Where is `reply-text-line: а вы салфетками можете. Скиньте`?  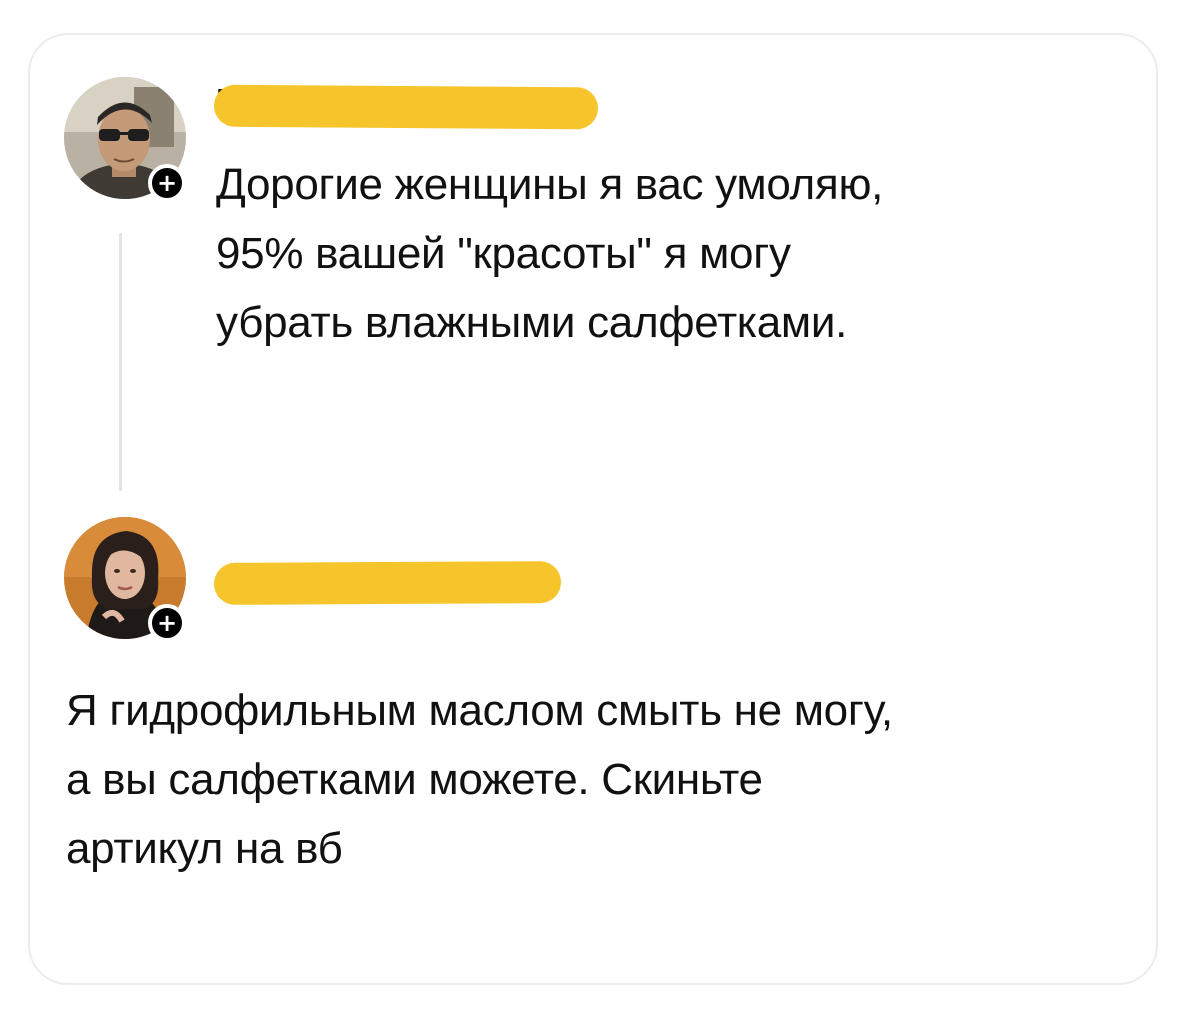 reply-text-line: а вы салфетками можете. Скиньте is located at coordinates (414, 779).